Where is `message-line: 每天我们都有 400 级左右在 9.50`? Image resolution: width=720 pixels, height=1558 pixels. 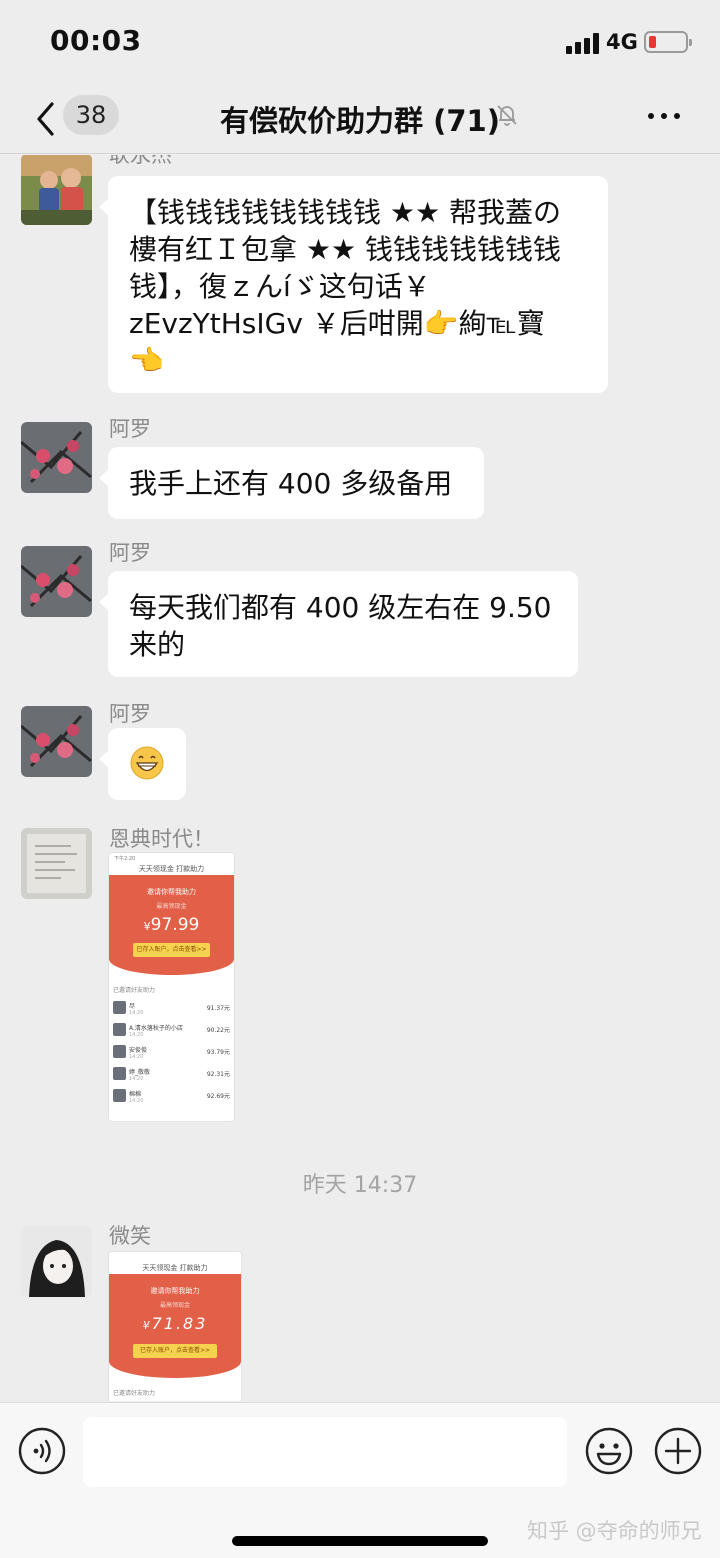 message-line: 每天我们都有 400 级左右在 9.50 is located at coordinates (340, 607).